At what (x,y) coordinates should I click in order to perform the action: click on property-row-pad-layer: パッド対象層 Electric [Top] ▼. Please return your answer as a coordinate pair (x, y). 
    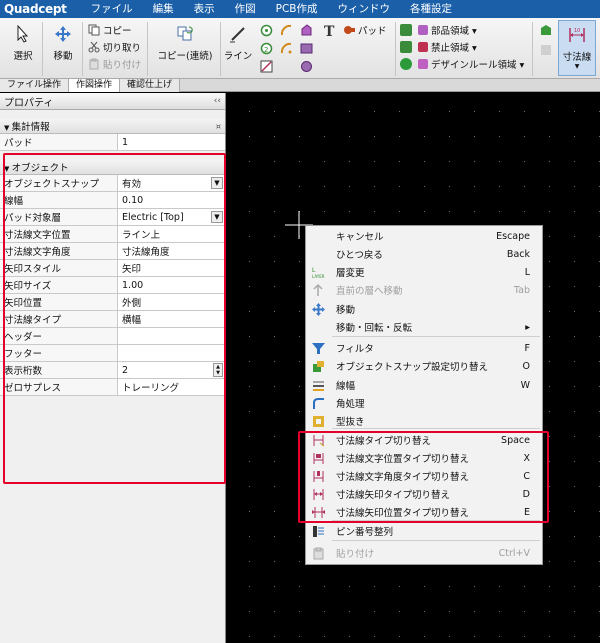
    Looking at the image, I should click on (112, 217).